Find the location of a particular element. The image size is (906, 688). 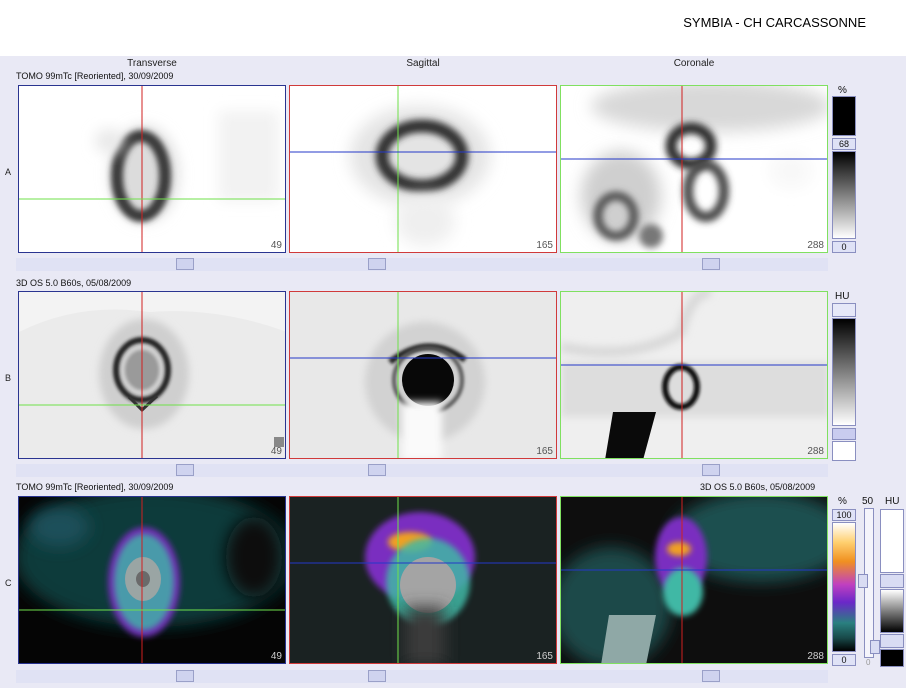

row-b-window-top-handle is located at coordinates (844, 310).